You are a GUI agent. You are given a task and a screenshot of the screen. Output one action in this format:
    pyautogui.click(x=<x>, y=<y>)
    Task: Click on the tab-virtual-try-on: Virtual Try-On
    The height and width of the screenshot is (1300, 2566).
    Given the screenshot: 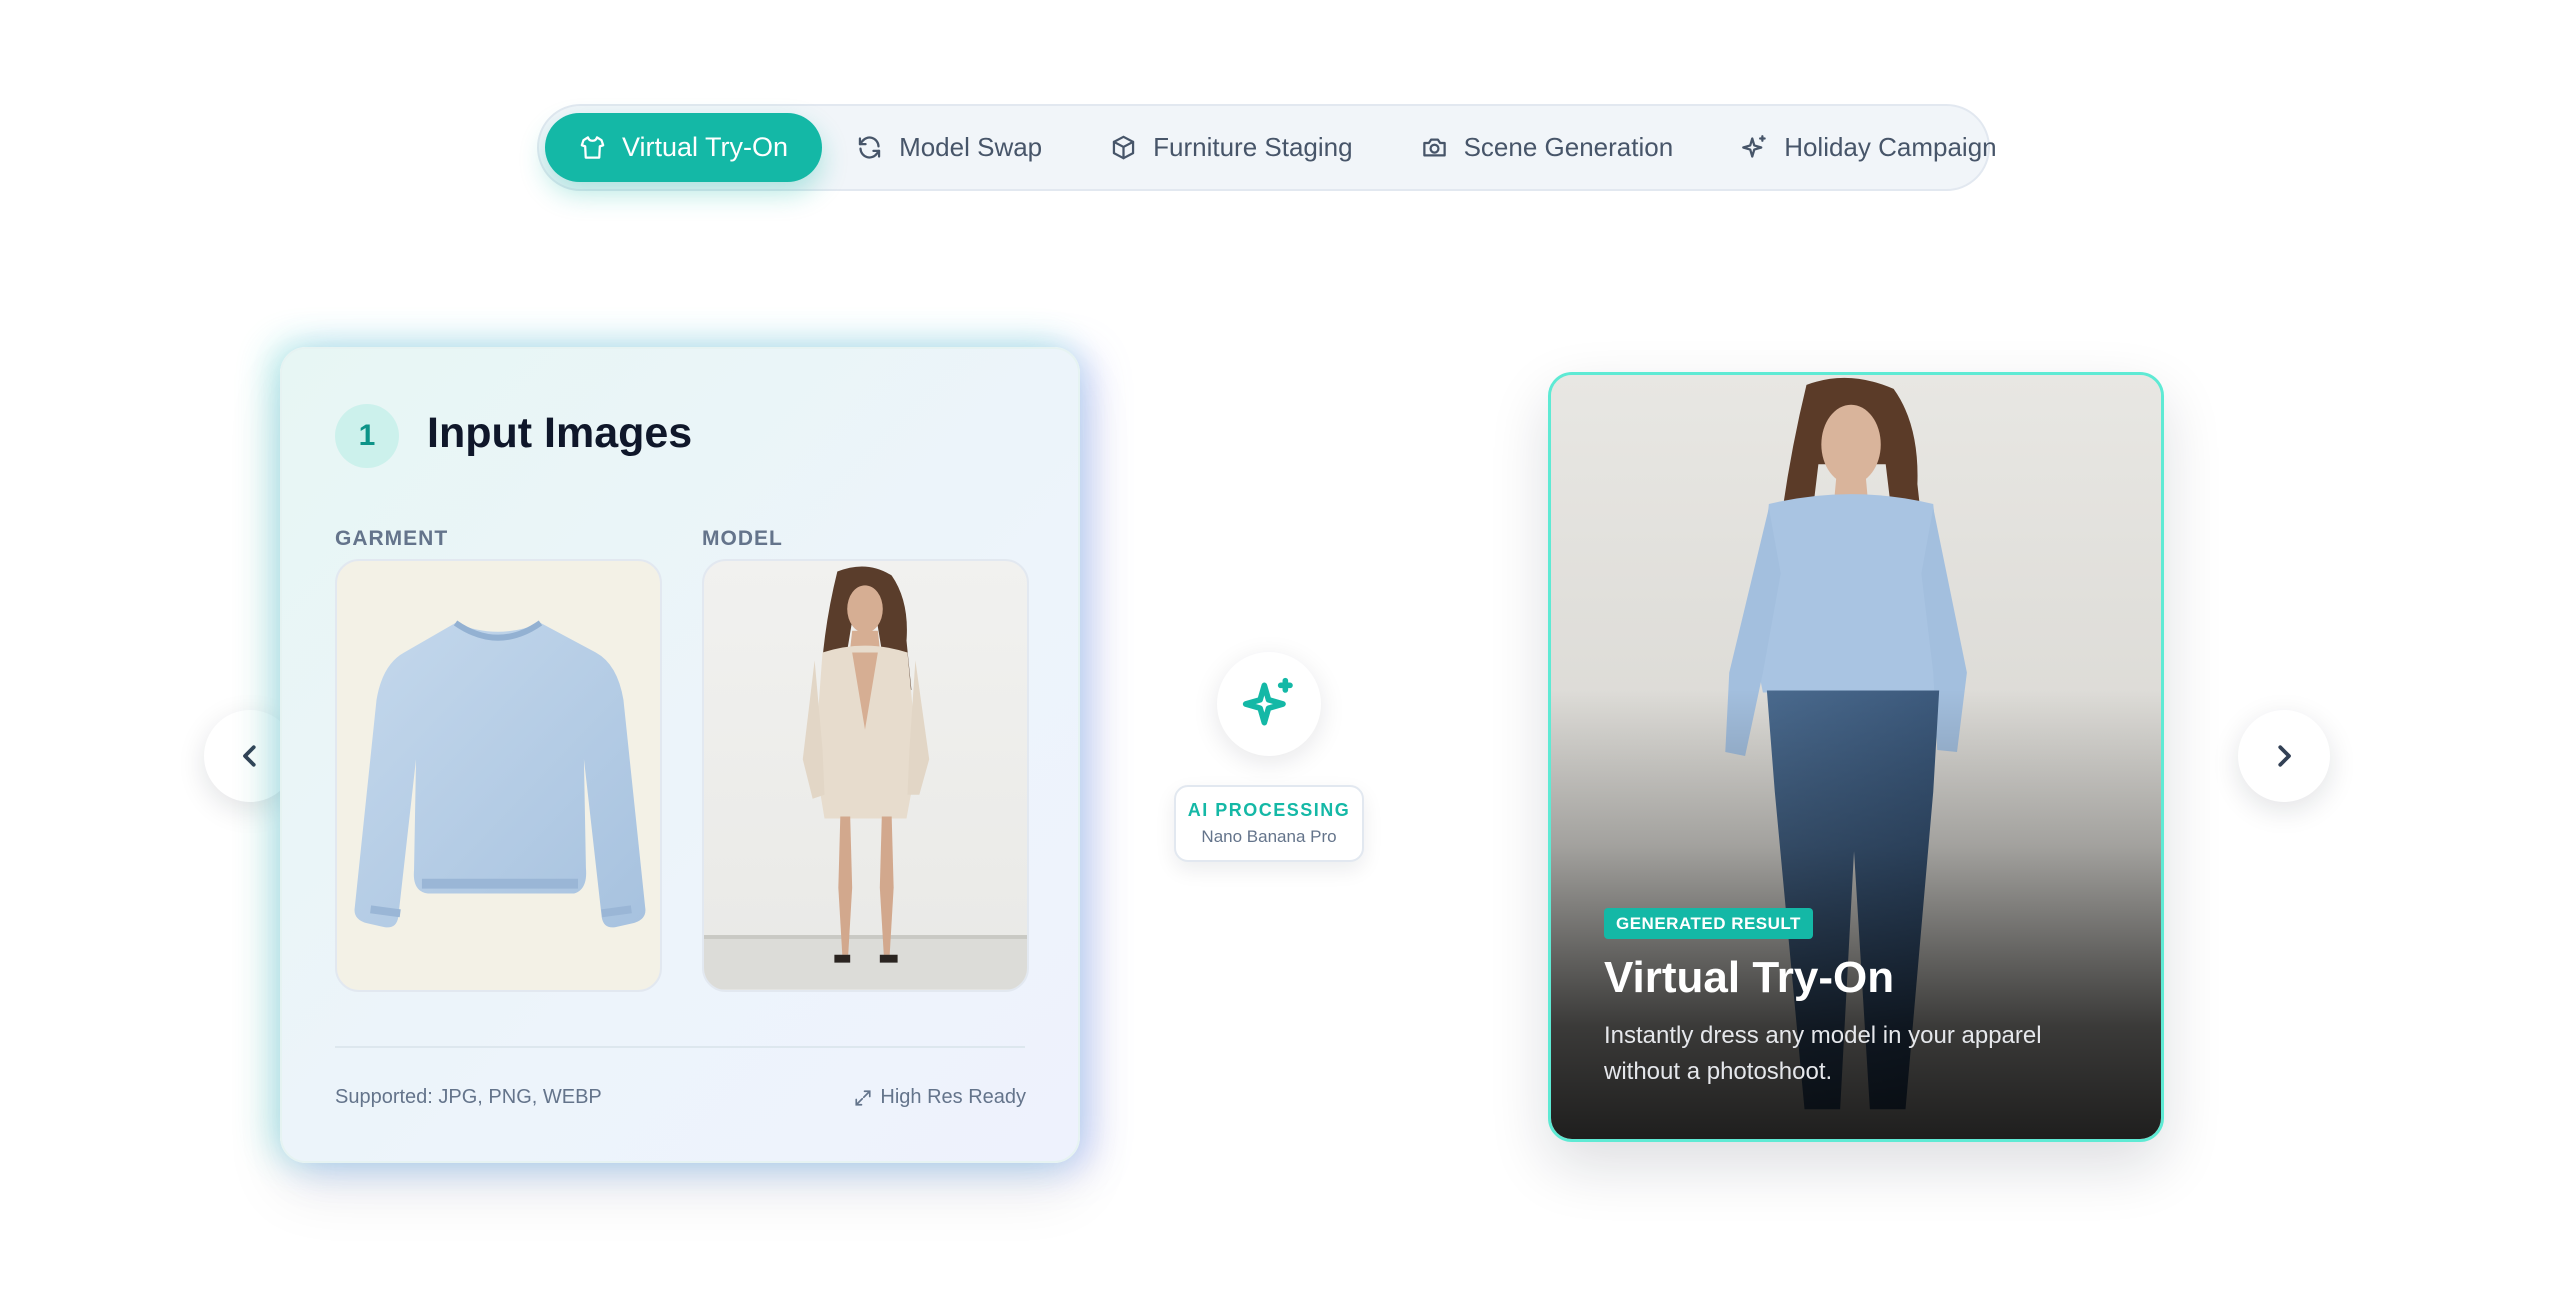 What is the action you would take?
    pyautogui.click(x=684, y=147)
    